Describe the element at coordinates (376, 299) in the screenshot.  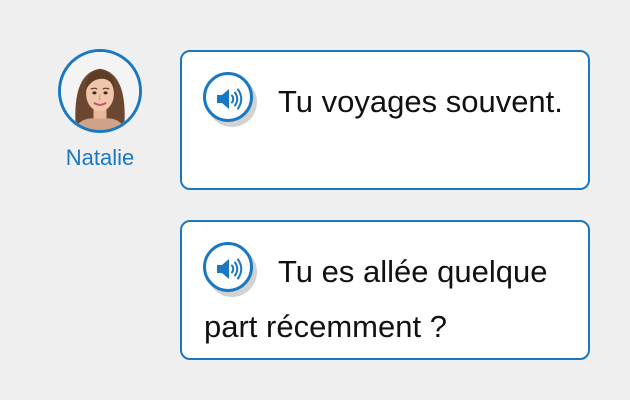
I see `message-text: Tu es allée quelque part récemment ?` at that location.